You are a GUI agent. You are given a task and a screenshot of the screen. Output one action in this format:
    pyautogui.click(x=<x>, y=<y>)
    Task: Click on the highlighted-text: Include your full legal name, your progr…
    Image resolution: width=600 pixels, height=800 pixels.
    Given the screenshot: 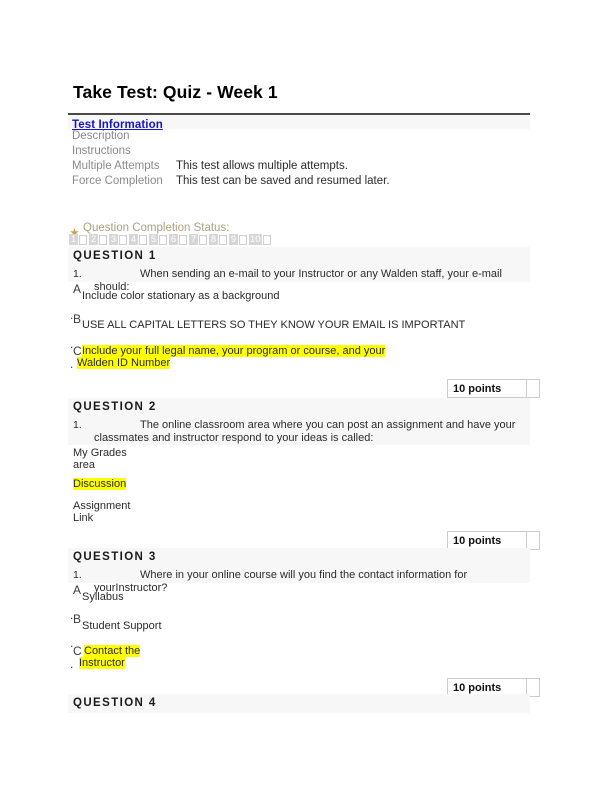 What is the action you would take?
    pyautogui.click(x=234, y=351)
    